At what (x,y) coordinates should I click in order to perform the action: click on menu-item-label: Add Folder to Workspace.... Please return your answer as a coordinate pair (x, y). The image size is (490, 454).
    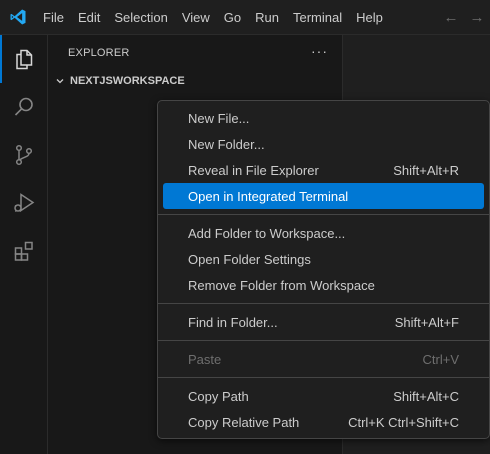
    Looking at the image, I should click on (267, 233).